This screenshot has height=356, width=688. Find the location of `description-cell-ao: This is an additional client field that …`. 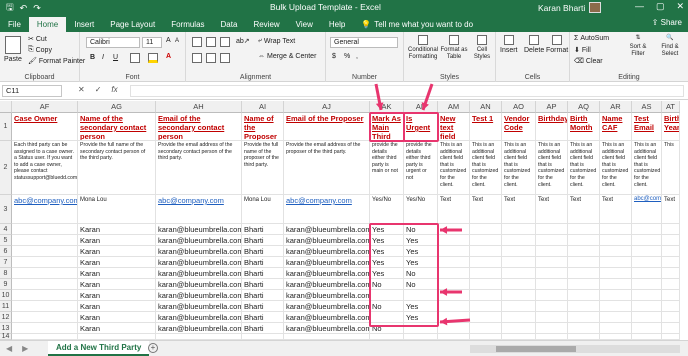

description-cell-ao: This is an additional client field that … is located at coordinates (519, 168).